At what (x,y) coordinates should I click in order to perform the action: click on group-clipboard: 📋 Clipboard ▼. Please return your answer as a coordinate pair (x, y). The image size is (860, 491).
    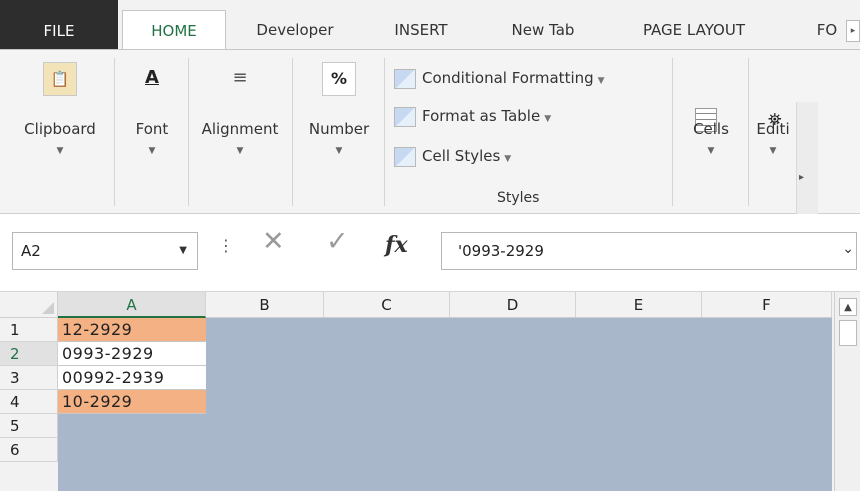
    Looking at the image, I should click on (60, 130).